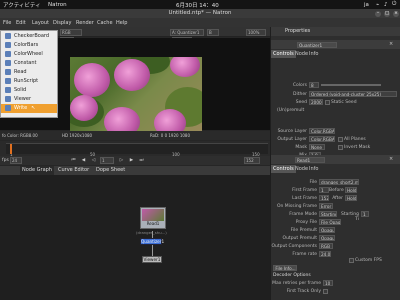 The height and width of the screenshot is (300, 400). I want to click on seed-field: 2000, so click(316, 102).